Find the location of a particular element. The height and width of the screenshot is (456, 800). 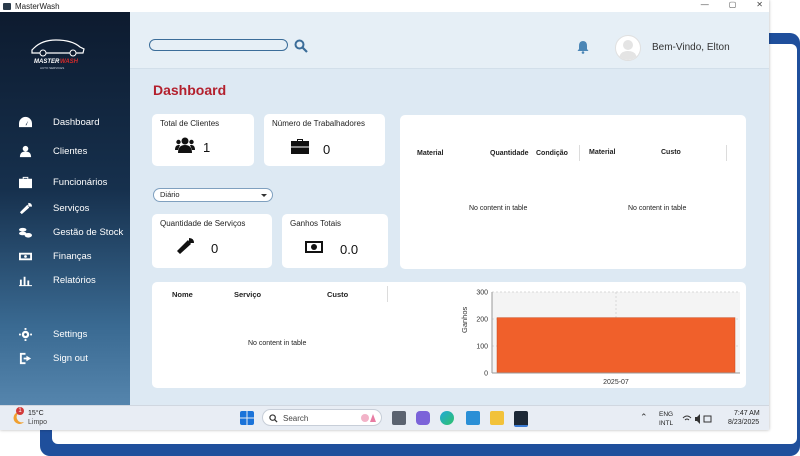

period-select: Diário is located at coordinates (213, 195).